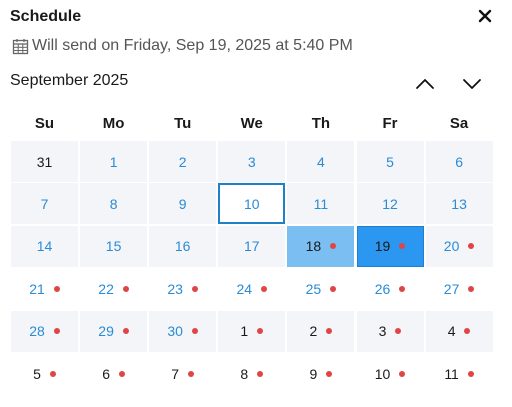 Image resolution: width=512 pixels, height=407 pixels. What do you see at coordinates (182, 288) in the screenshot?
I see `day-cell: 23` at bounding box center [182, 288].